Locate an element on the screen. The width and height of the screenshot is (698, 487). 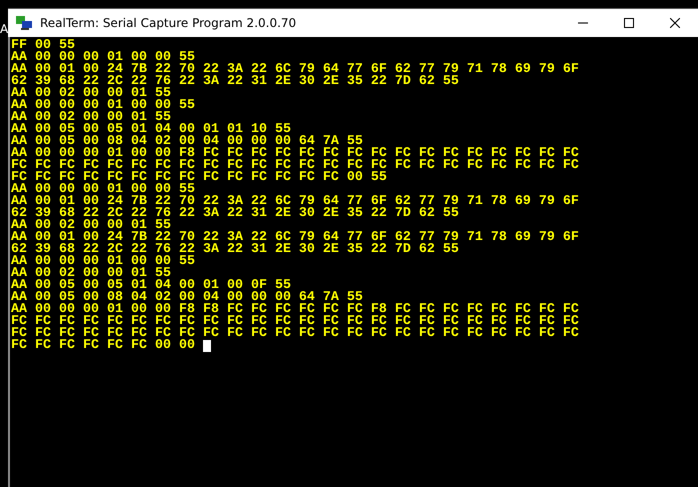
terminal-line: FF 00 55 is located at coordinates (43, 46).